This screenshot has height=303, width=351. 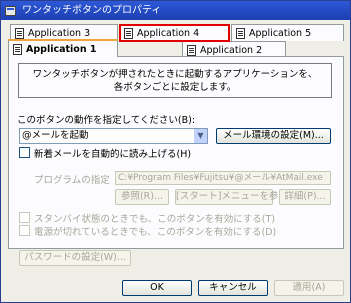 What do you see at coordinates (280, 33) in the screenshot?
I see `tab-label: Application 5` at bounding box center [280, 33].